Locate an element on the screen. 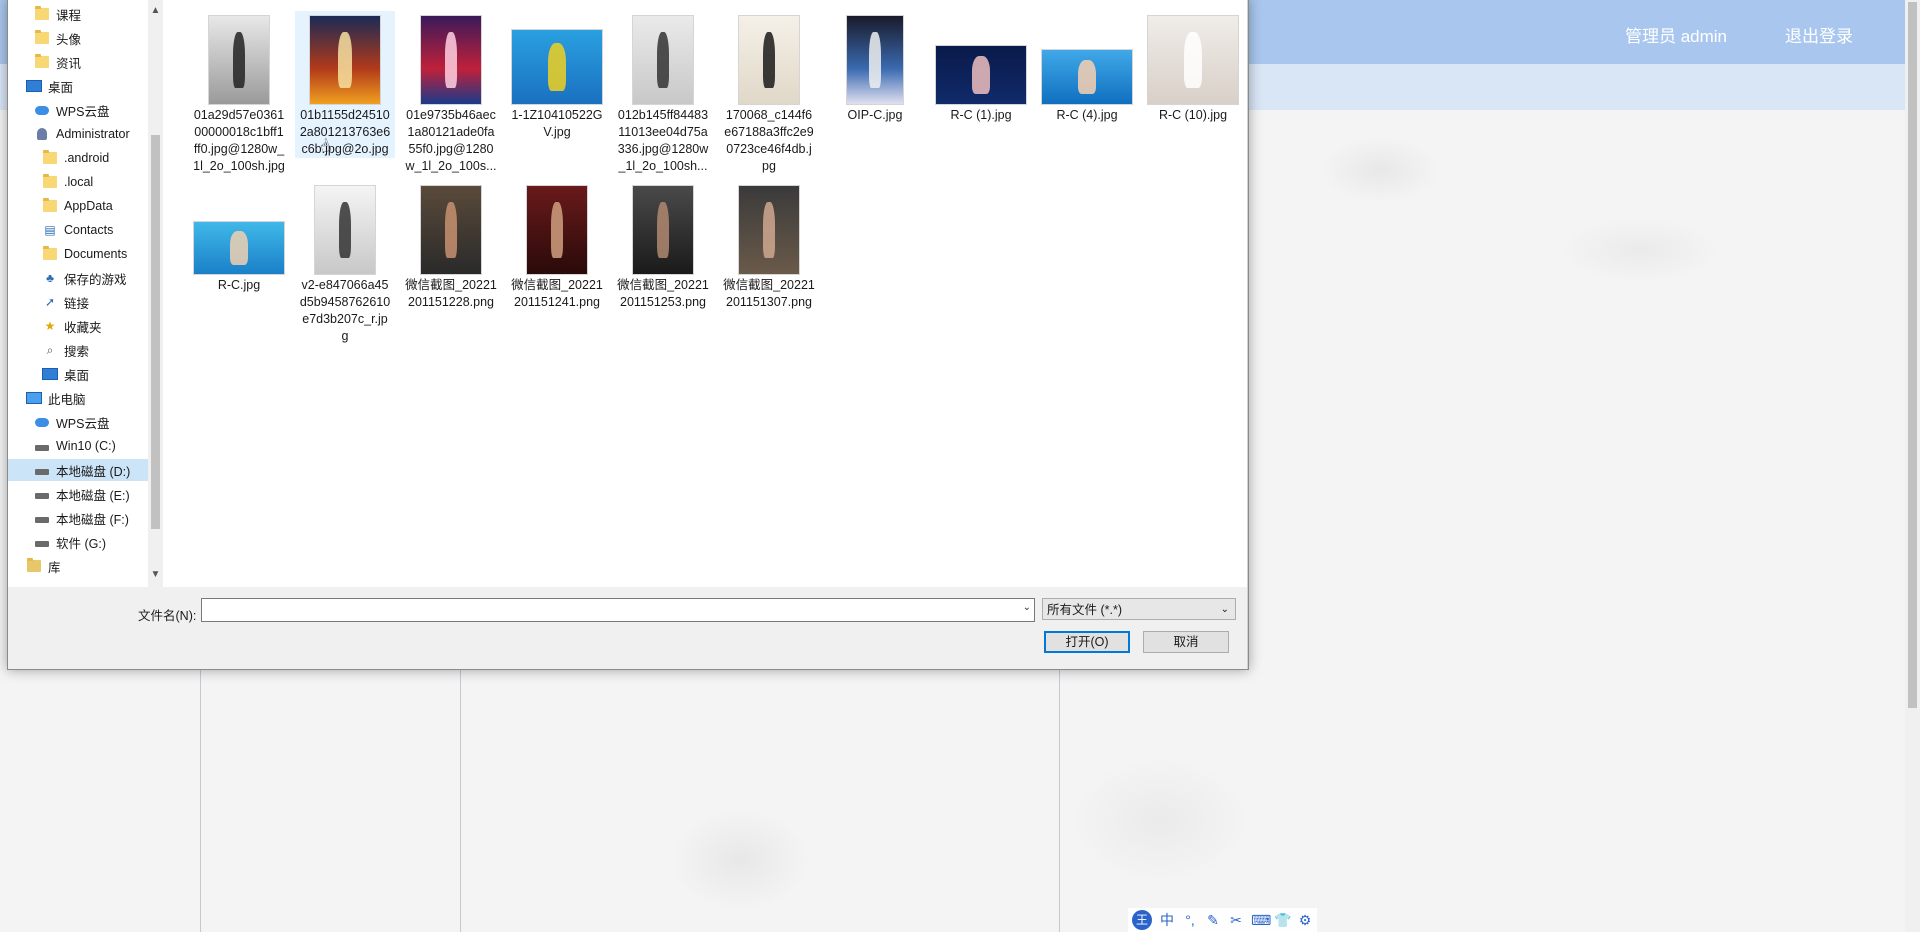 Image resolution: width=1920 pixels, height=932 pixels. computer-icon is located at coordinates (34, 398).